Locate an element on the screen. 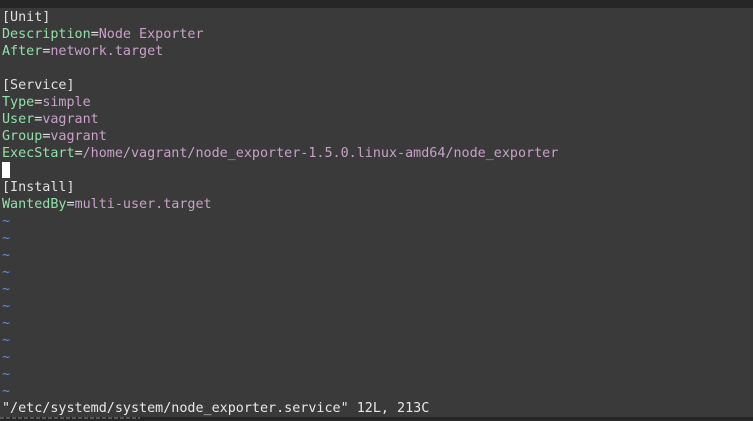 The image size is (753, 421). directive-key: Group is located at coordinates (22, 136).